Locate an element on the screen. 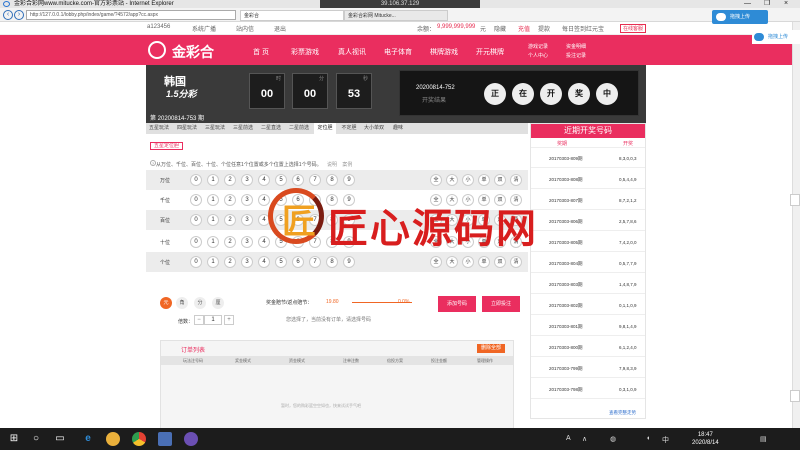 The height and width of the screenshot is (450, 800). chrome-icon is located at coordinates (139, 439).